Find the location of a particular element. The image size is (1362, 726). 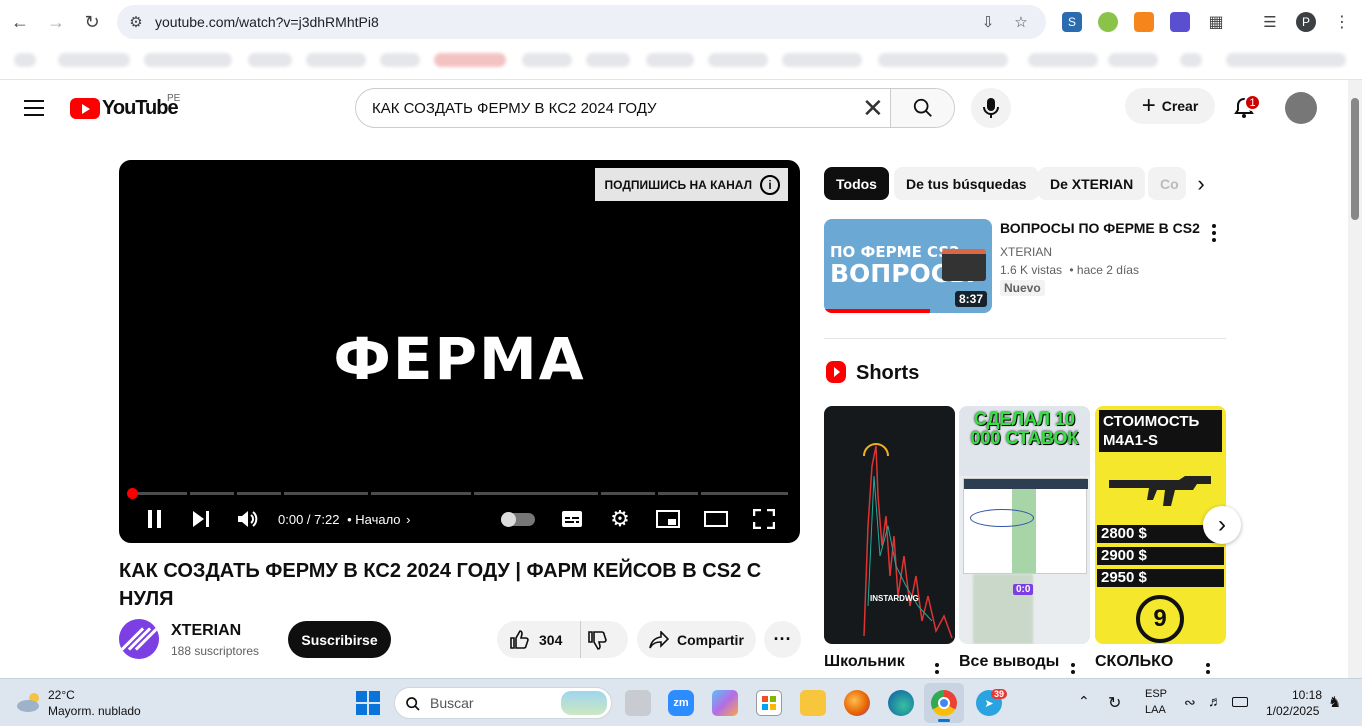

short-card-1: INSTARDWG is located at coordinates (889, 525).